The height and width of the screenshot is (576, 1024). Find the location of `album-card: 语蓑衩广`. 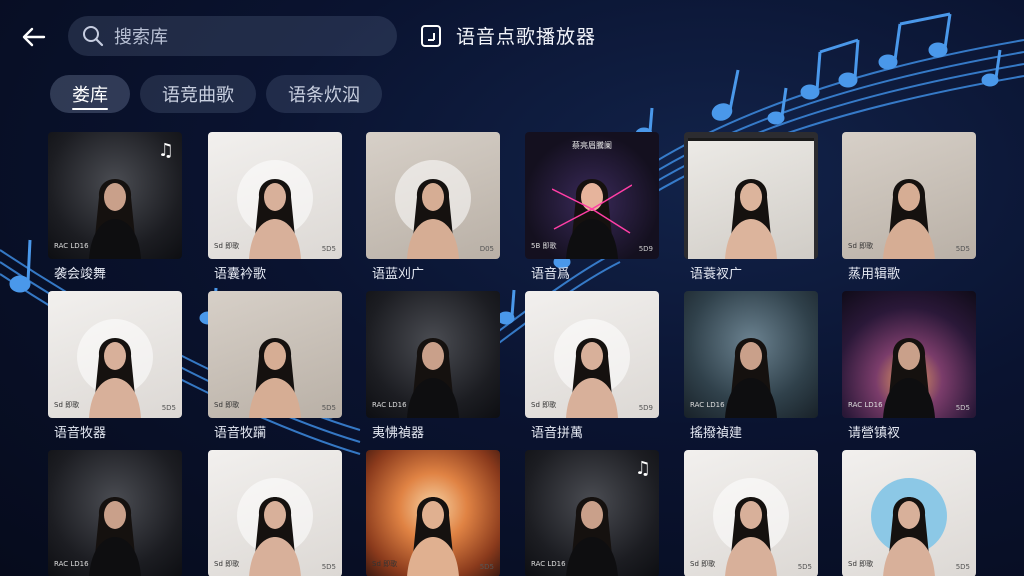

album-card: 语蓑衩广 is located at coordinates (751, 207).